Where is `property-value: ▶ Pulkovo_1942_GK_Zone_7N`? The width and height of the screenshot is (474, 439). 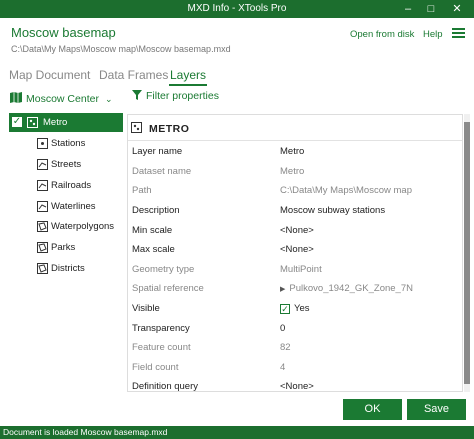
property-value: ▶ Pulkovo_1942_GK_Zone_7N is located at coordinates (346, 288).